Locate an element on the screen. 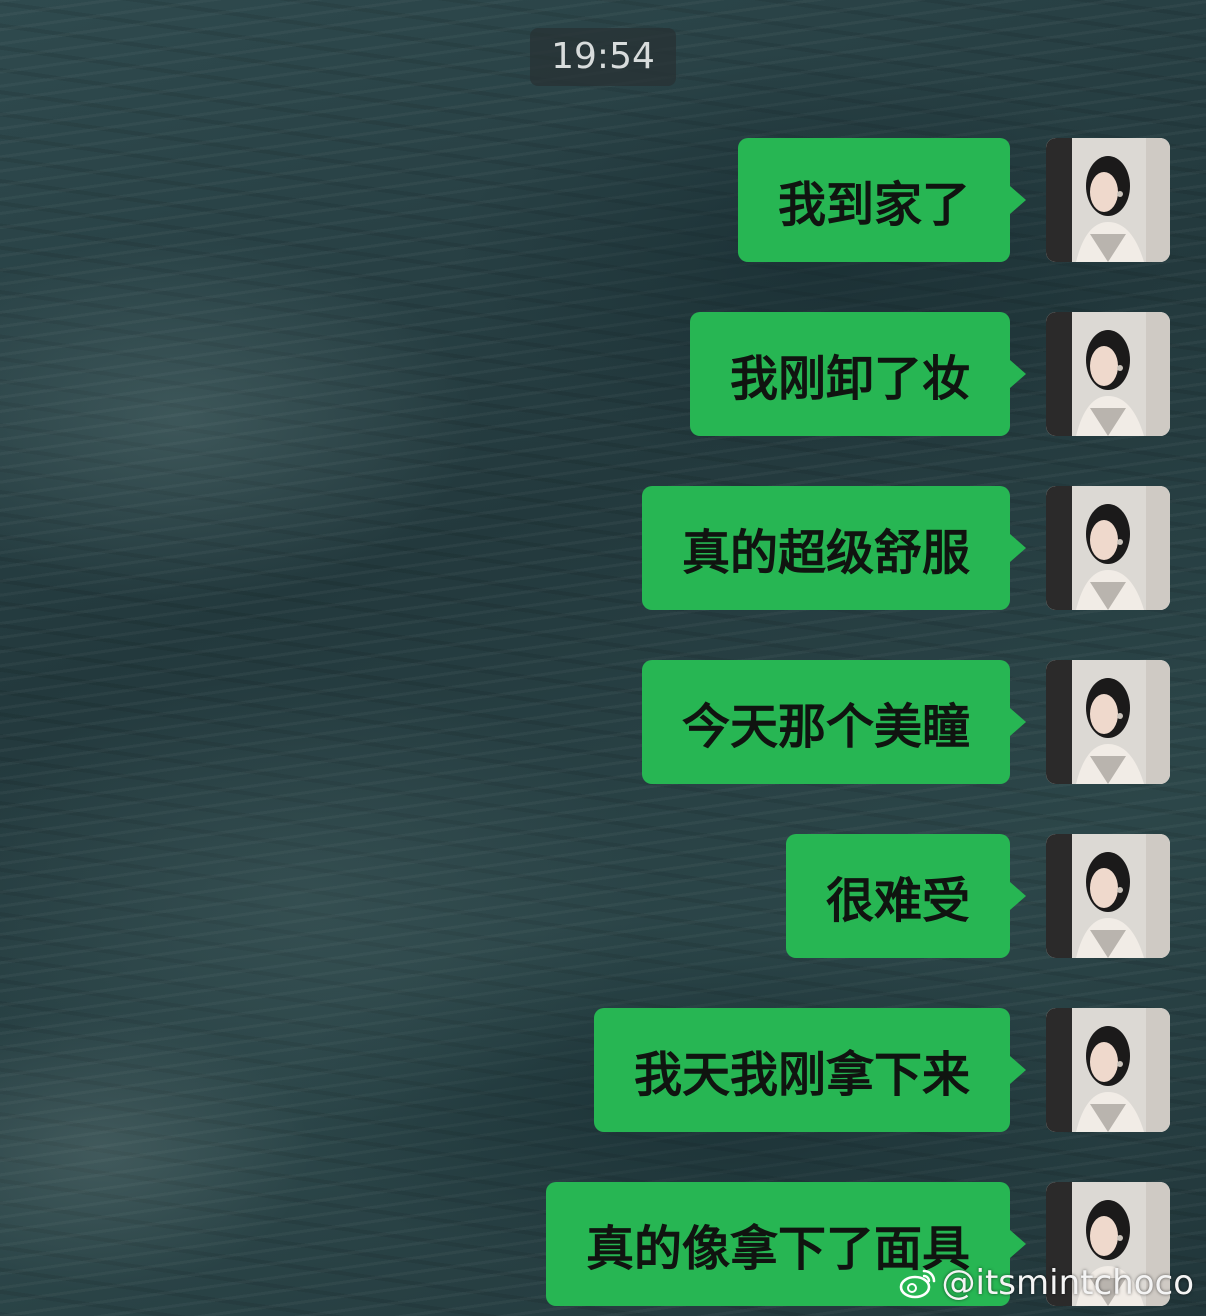 The image size is (1206, 1316). weibo-logo-icon is located at coordinates (917, 1284).